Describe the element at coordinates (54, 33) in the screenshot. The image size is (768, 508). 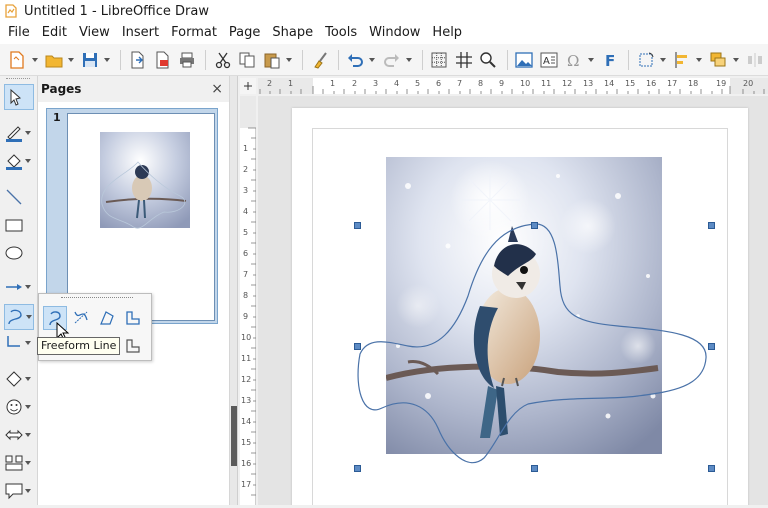
I see `menu-edit: Edit` at that location.